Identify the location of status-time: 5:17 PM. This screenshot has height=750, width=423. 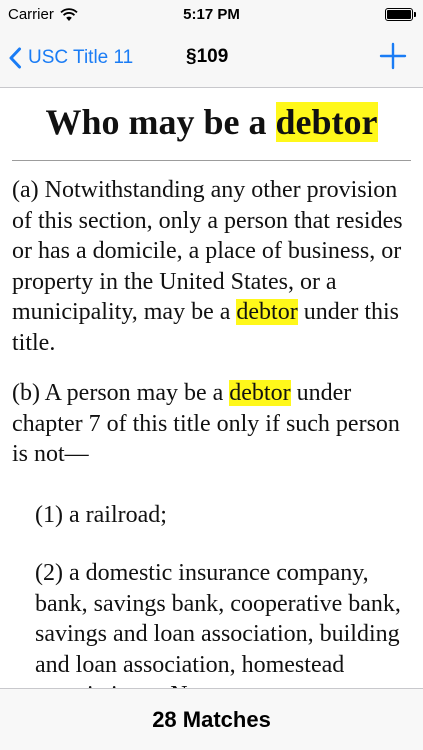
(211, 14).